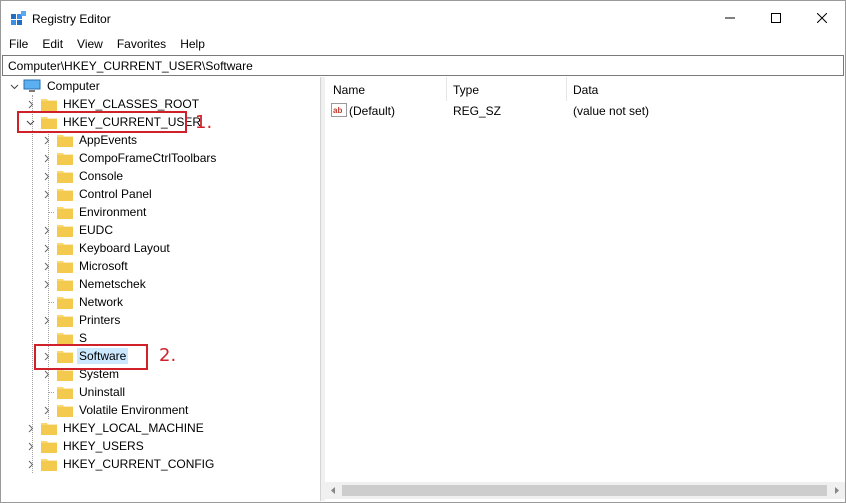  What do you see at coordinates (423, 18) in the screenshot?
I see `title-bar: Registry Editor` at bounding box center [423, 18].